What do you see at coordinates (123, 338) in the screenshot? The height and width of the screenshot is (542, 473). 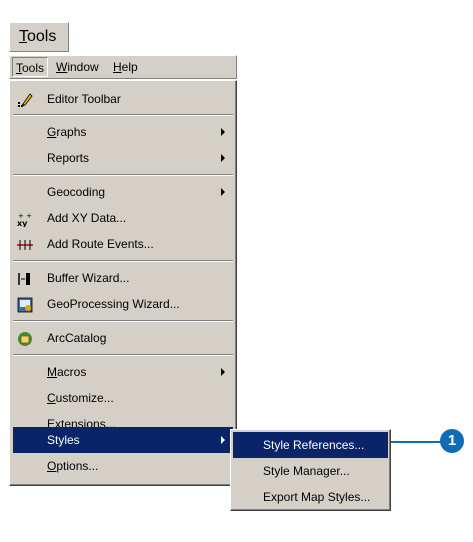 I see `menu-item-arccatalog: ArcCatalog` at bounding box center [123, 338].